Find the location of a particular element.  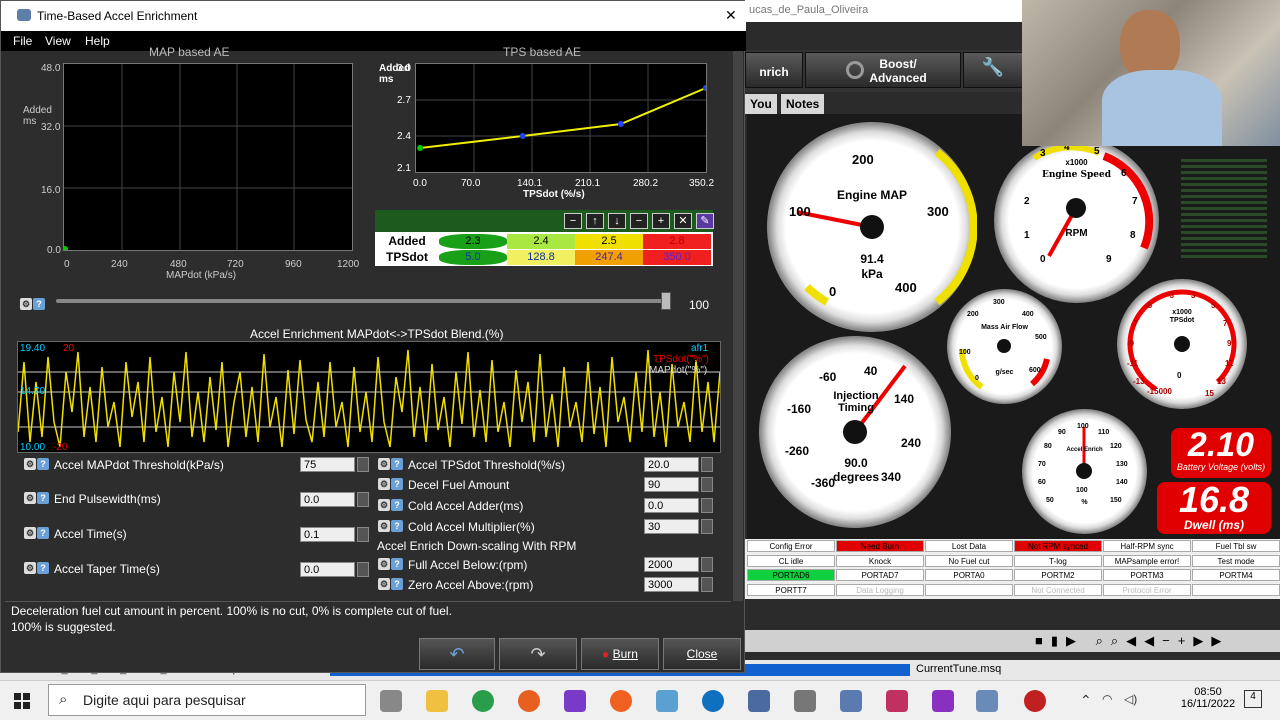

enrich-toolbar-button: nrich is located at coordinates (774, 70).